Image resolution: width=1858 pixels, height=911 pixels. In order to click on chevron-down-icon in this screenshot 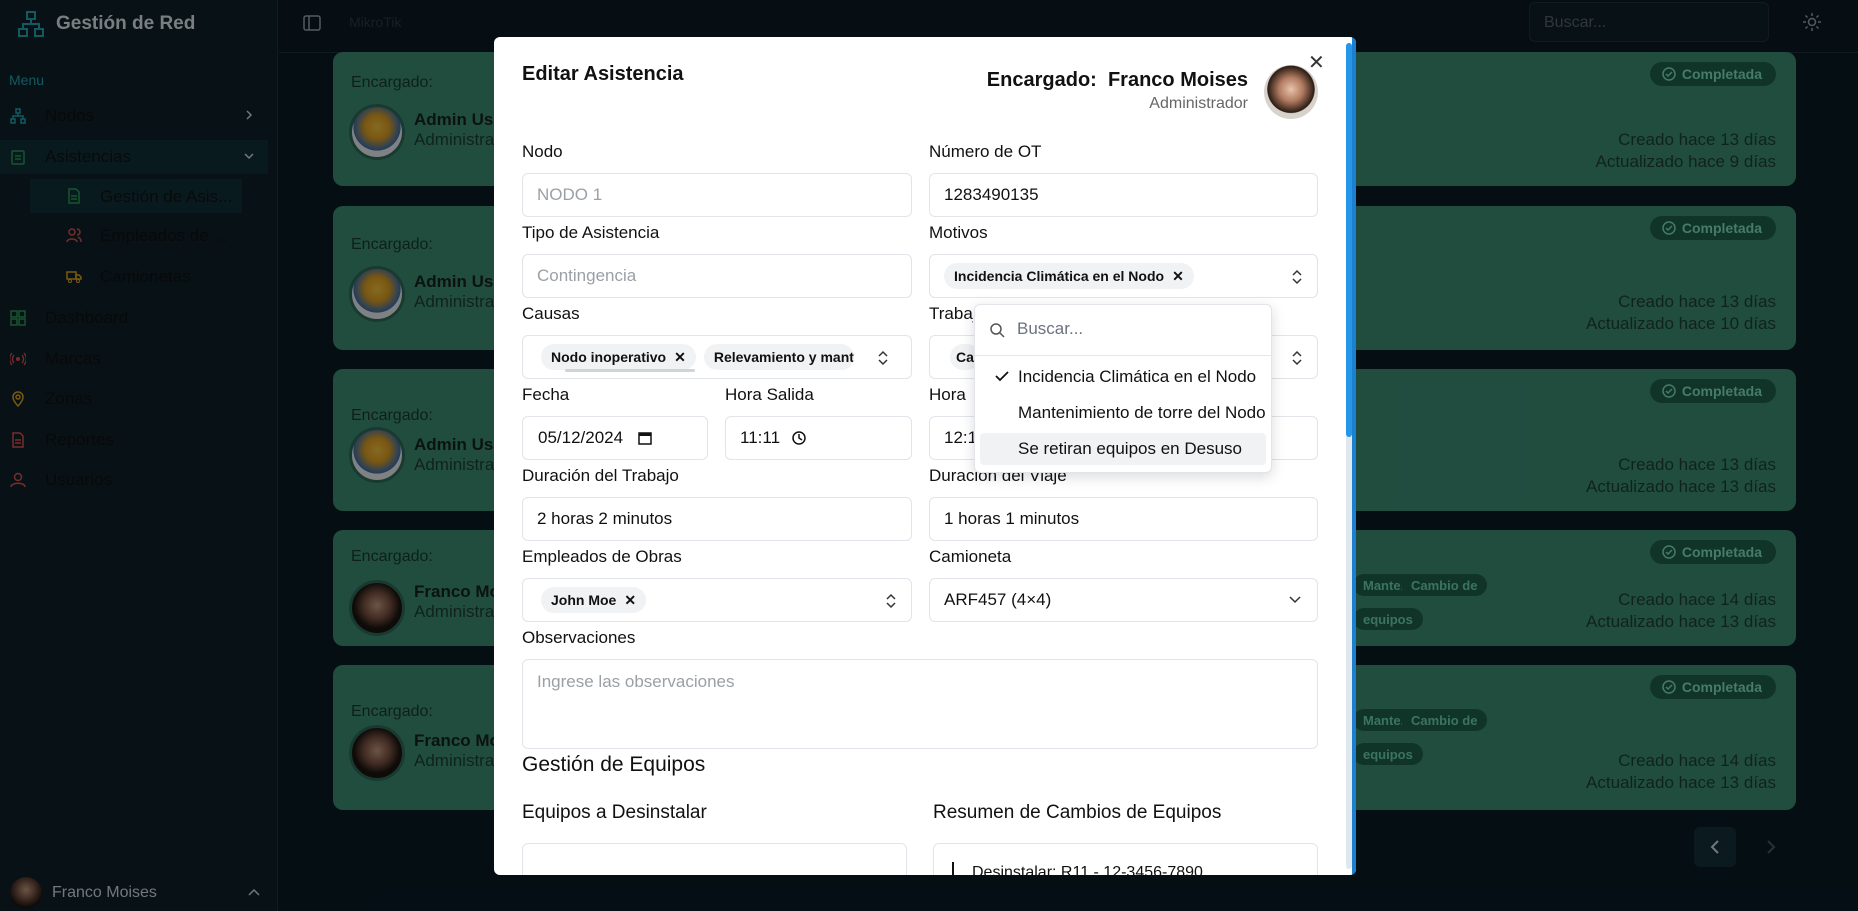, I will do `click(1295, 600)`.